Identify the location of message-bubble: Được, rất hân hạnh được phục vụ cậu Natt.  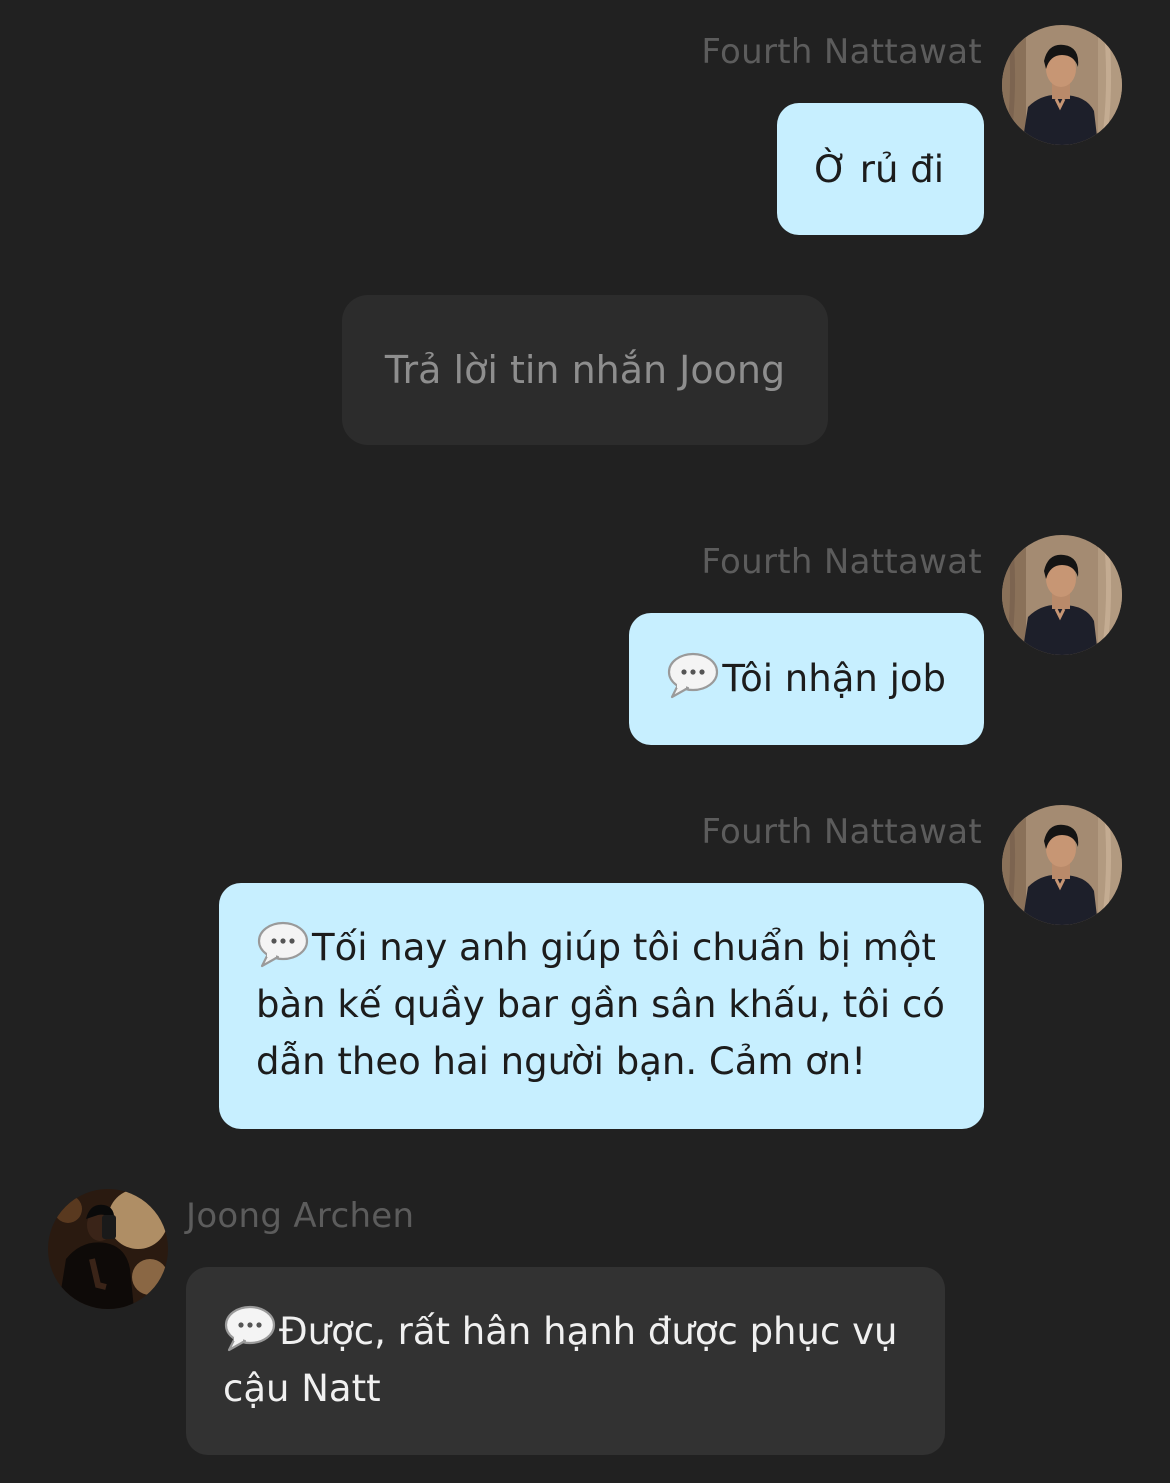
(565, 1361).